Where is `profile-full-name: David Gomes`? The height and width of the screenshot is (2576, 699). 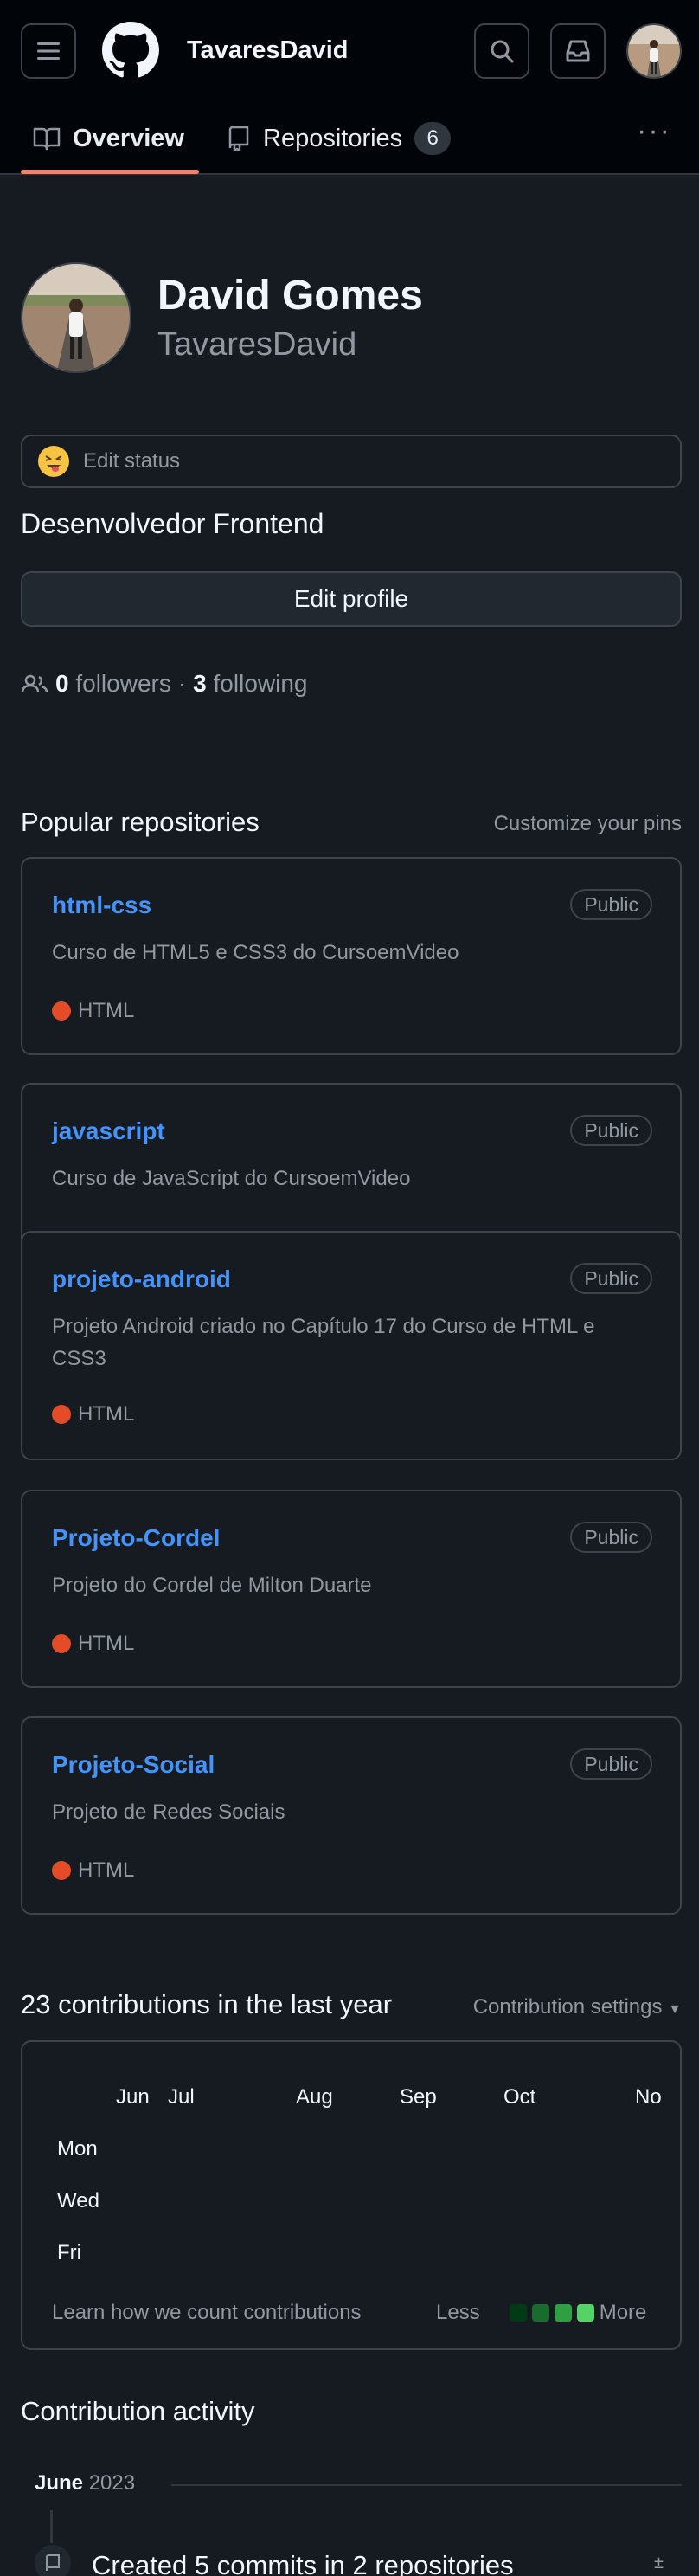
profile-full-name: David Gomes is located at coordinates (290, 296).